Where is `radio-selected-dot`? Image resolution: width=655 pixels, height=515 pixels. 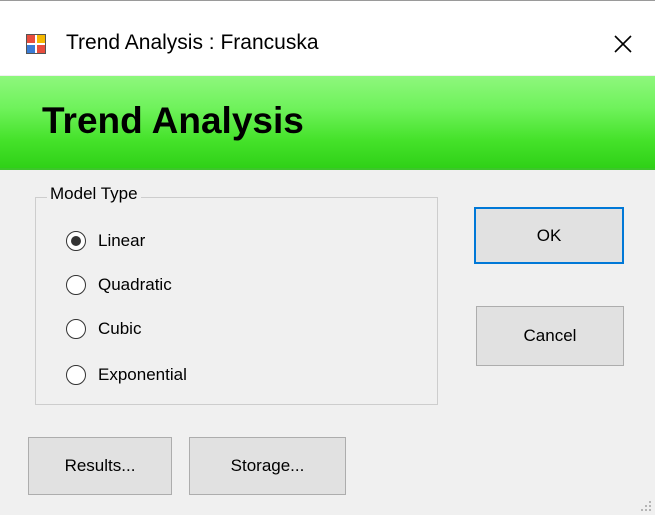 radio-selected-dot is located at coordinates (76, 241).